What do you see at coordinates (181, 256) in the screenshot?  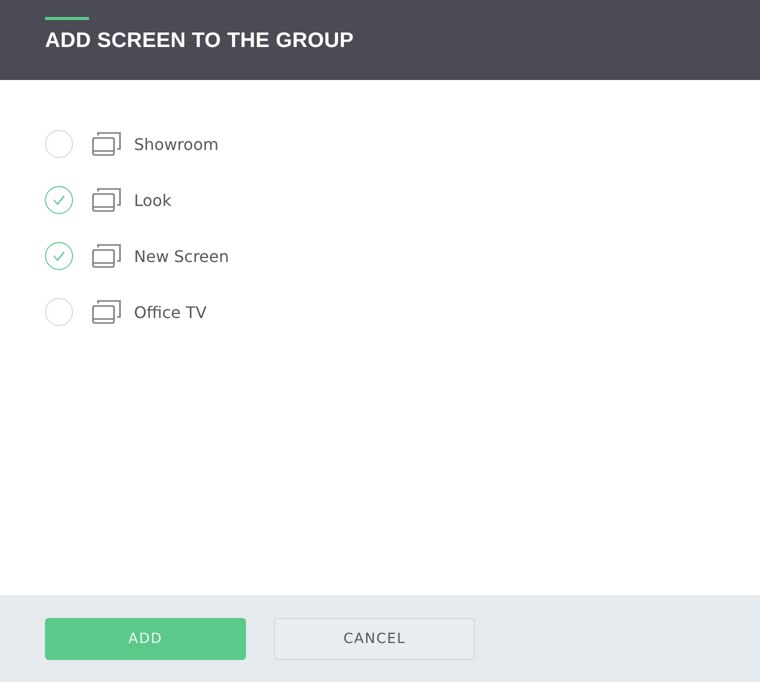 I see `screen-name: New Screen` at bounding box center [181, 256].